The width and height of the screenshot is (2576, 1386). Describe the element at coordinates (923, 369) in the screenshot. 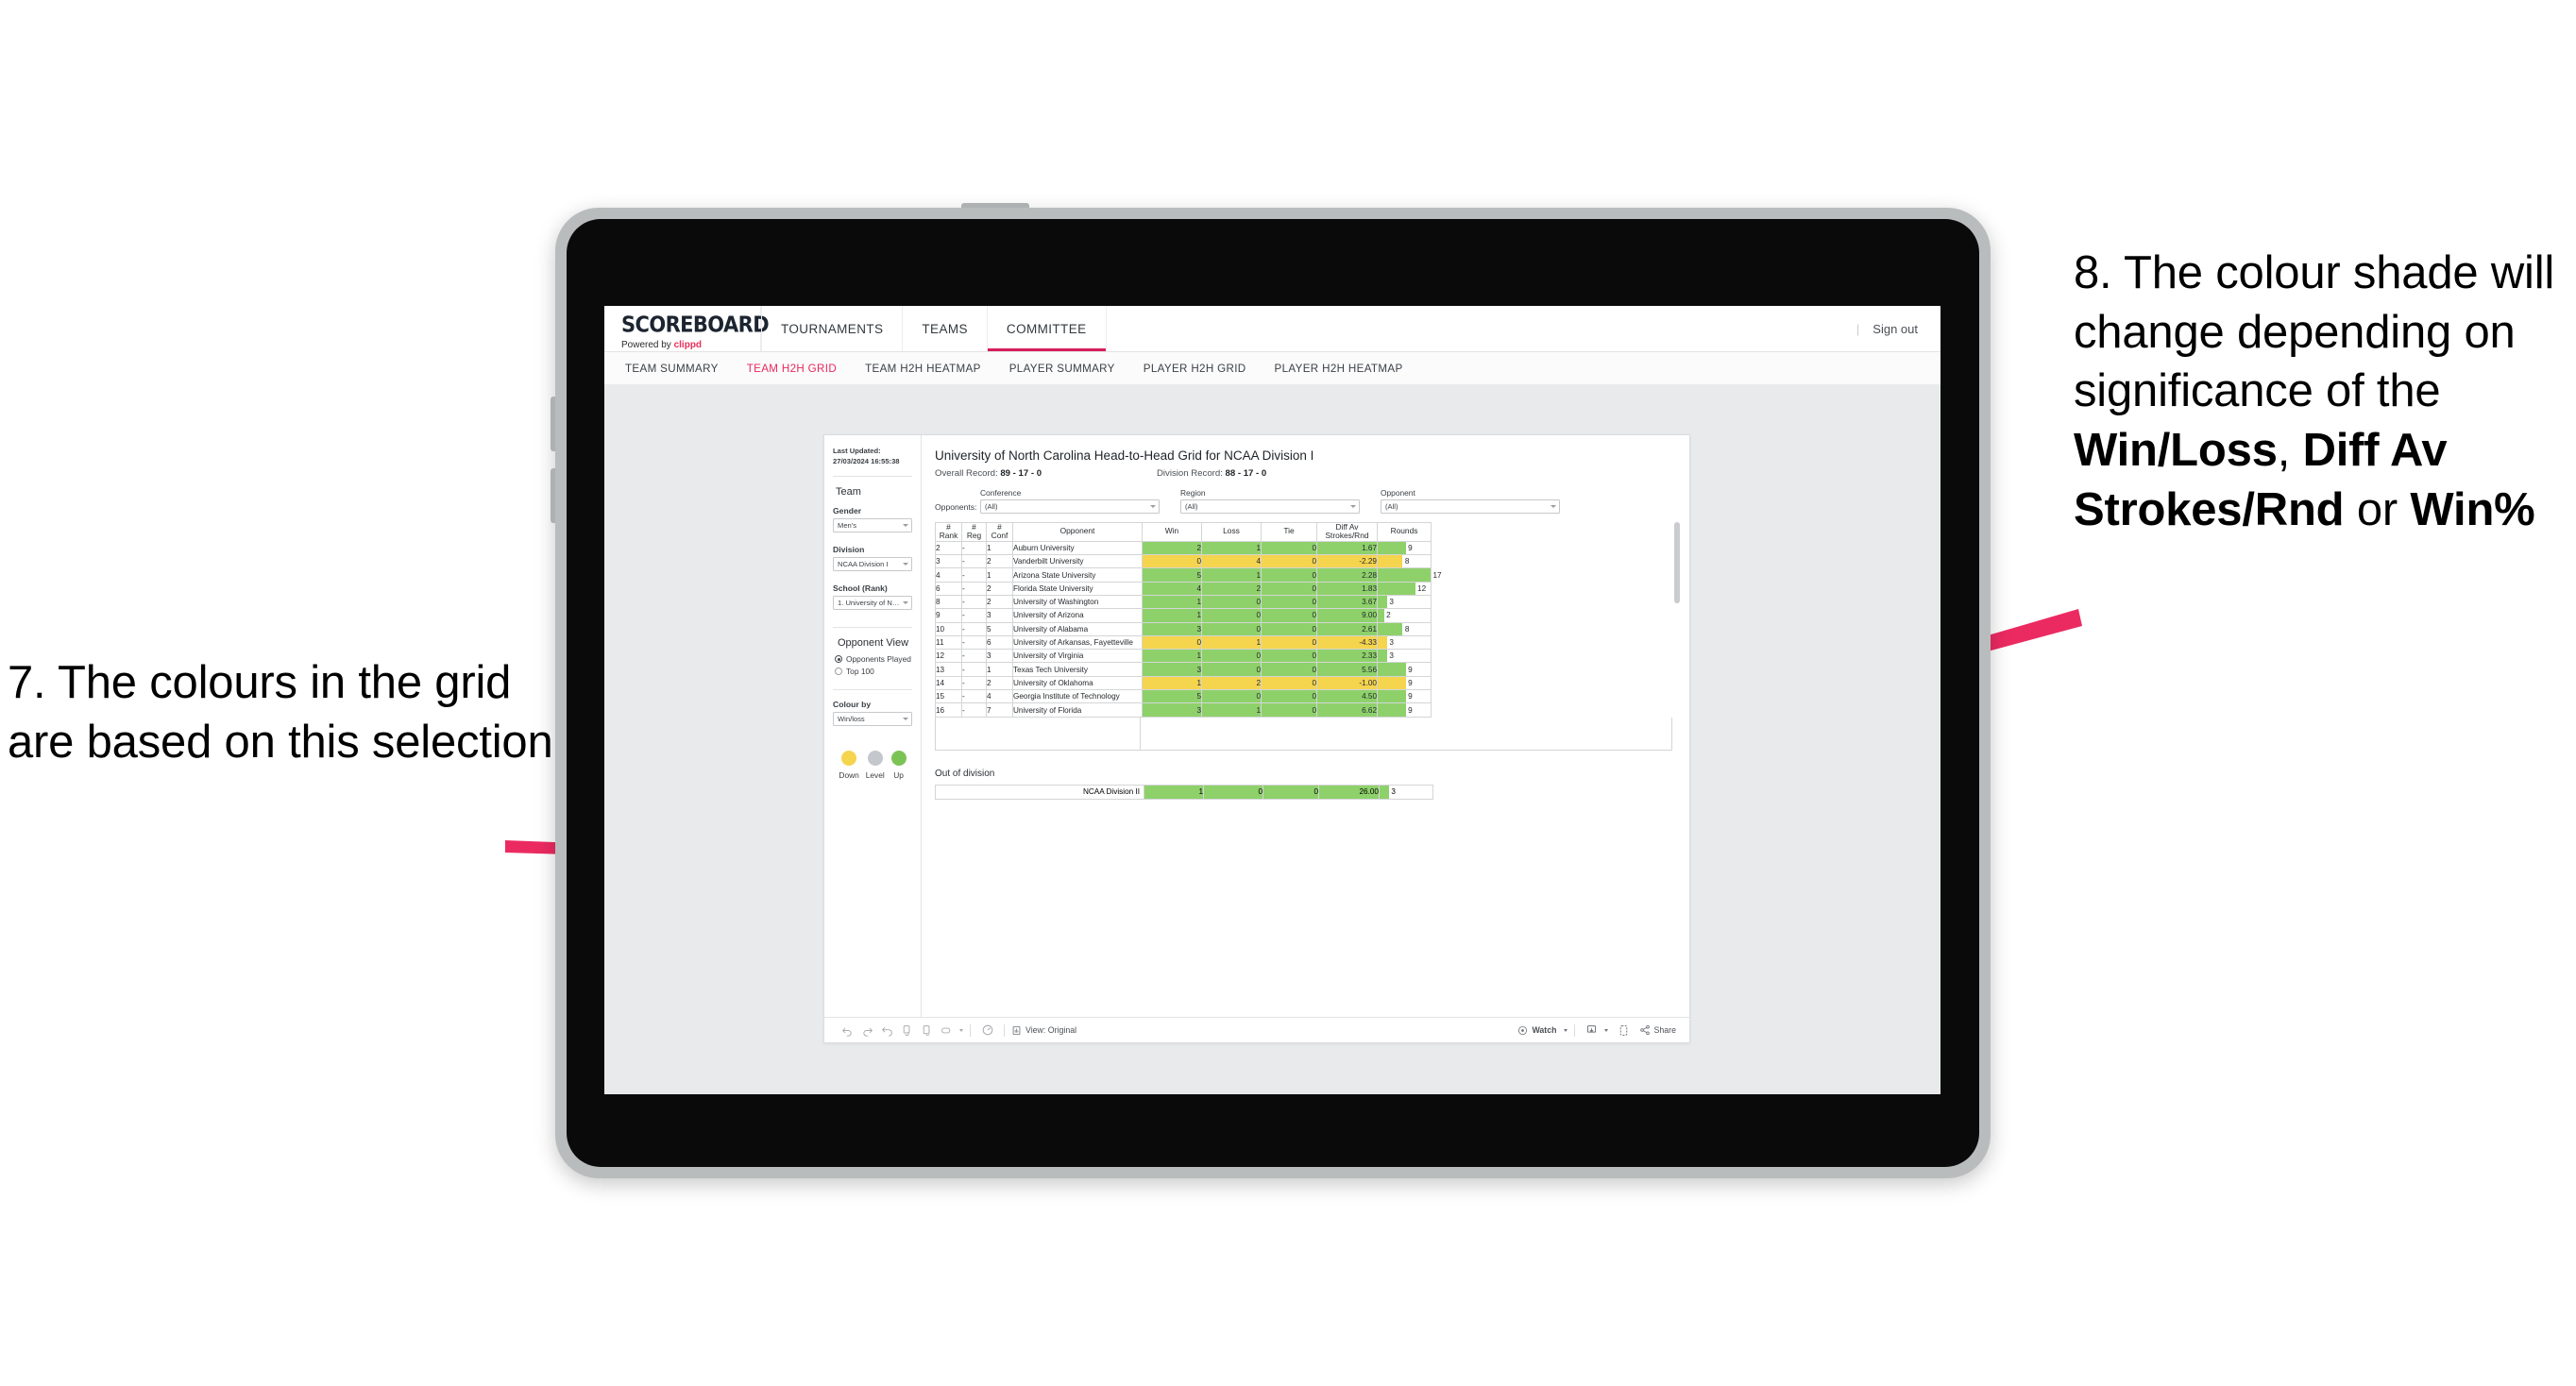

I see `subnav-item-team-h2h-heatmap: TEAM H2H HEATMAP` at that location.